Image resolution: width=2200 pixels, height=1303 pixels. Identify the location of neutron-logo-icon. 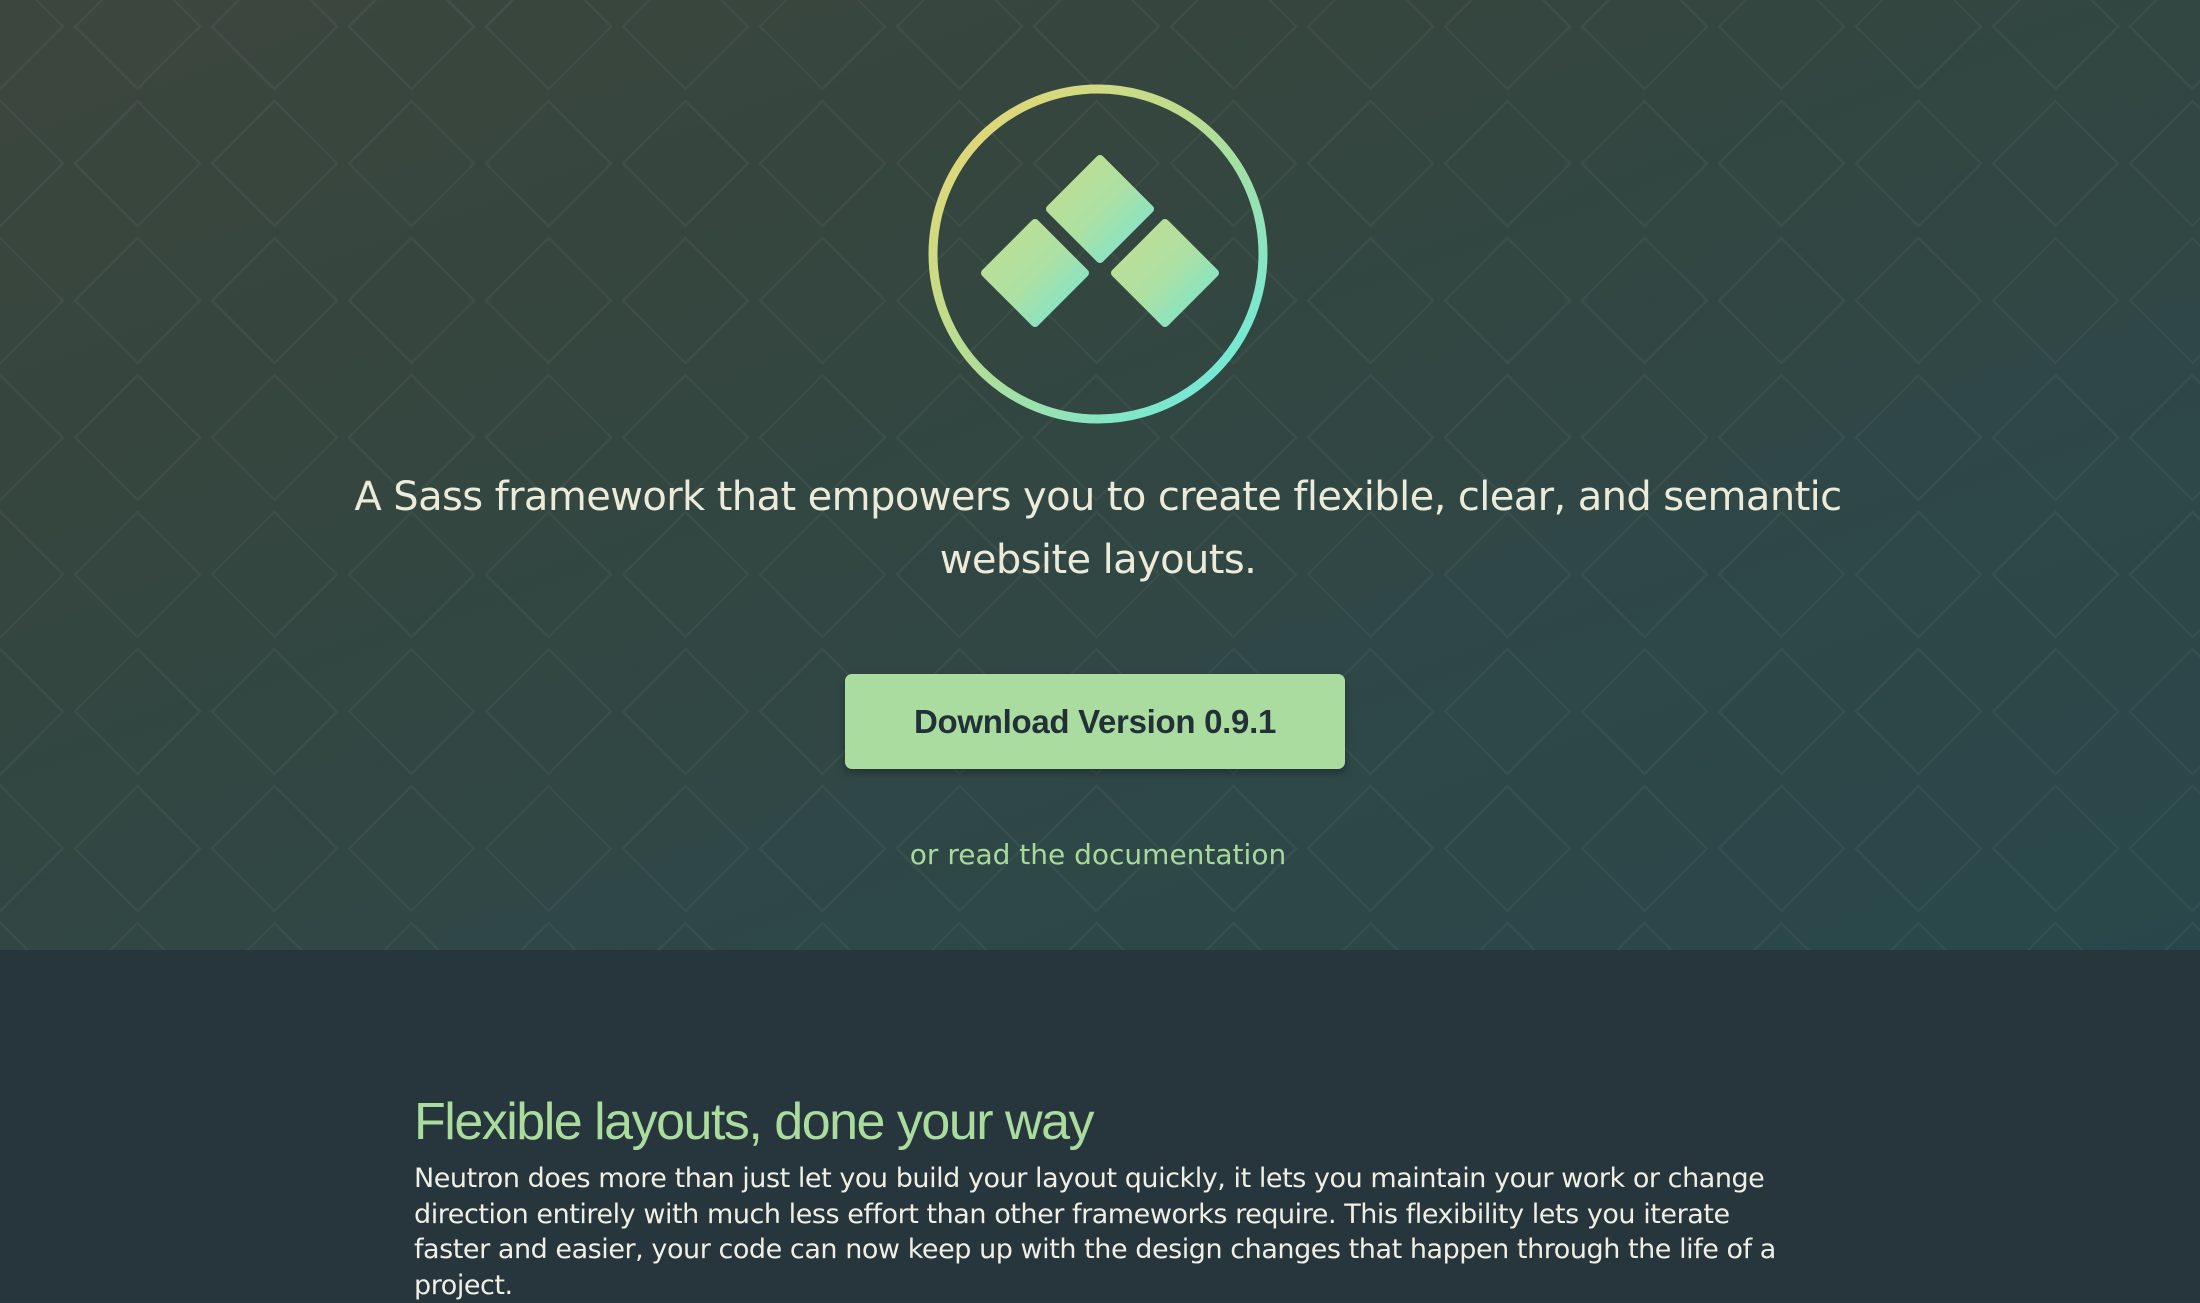
(1098, 254).